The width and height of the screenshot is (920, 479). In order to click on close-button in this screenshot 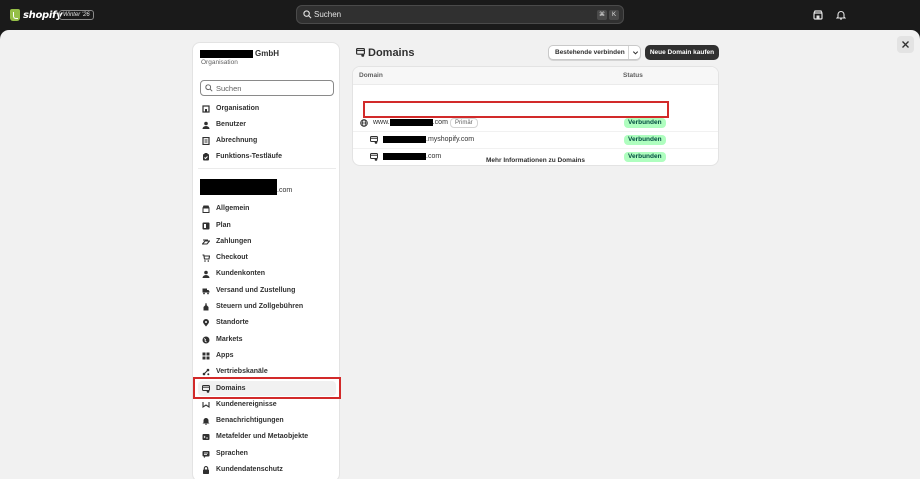, I will do `click(905, 44)`.